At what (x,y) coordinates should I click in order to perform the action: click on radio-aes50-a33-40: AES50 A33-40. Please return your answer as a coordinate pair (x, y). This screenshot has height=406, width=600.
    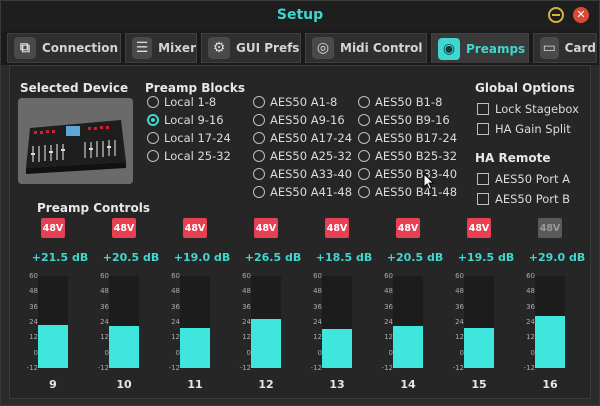
    Looking at the image, I should click on (302, 174).